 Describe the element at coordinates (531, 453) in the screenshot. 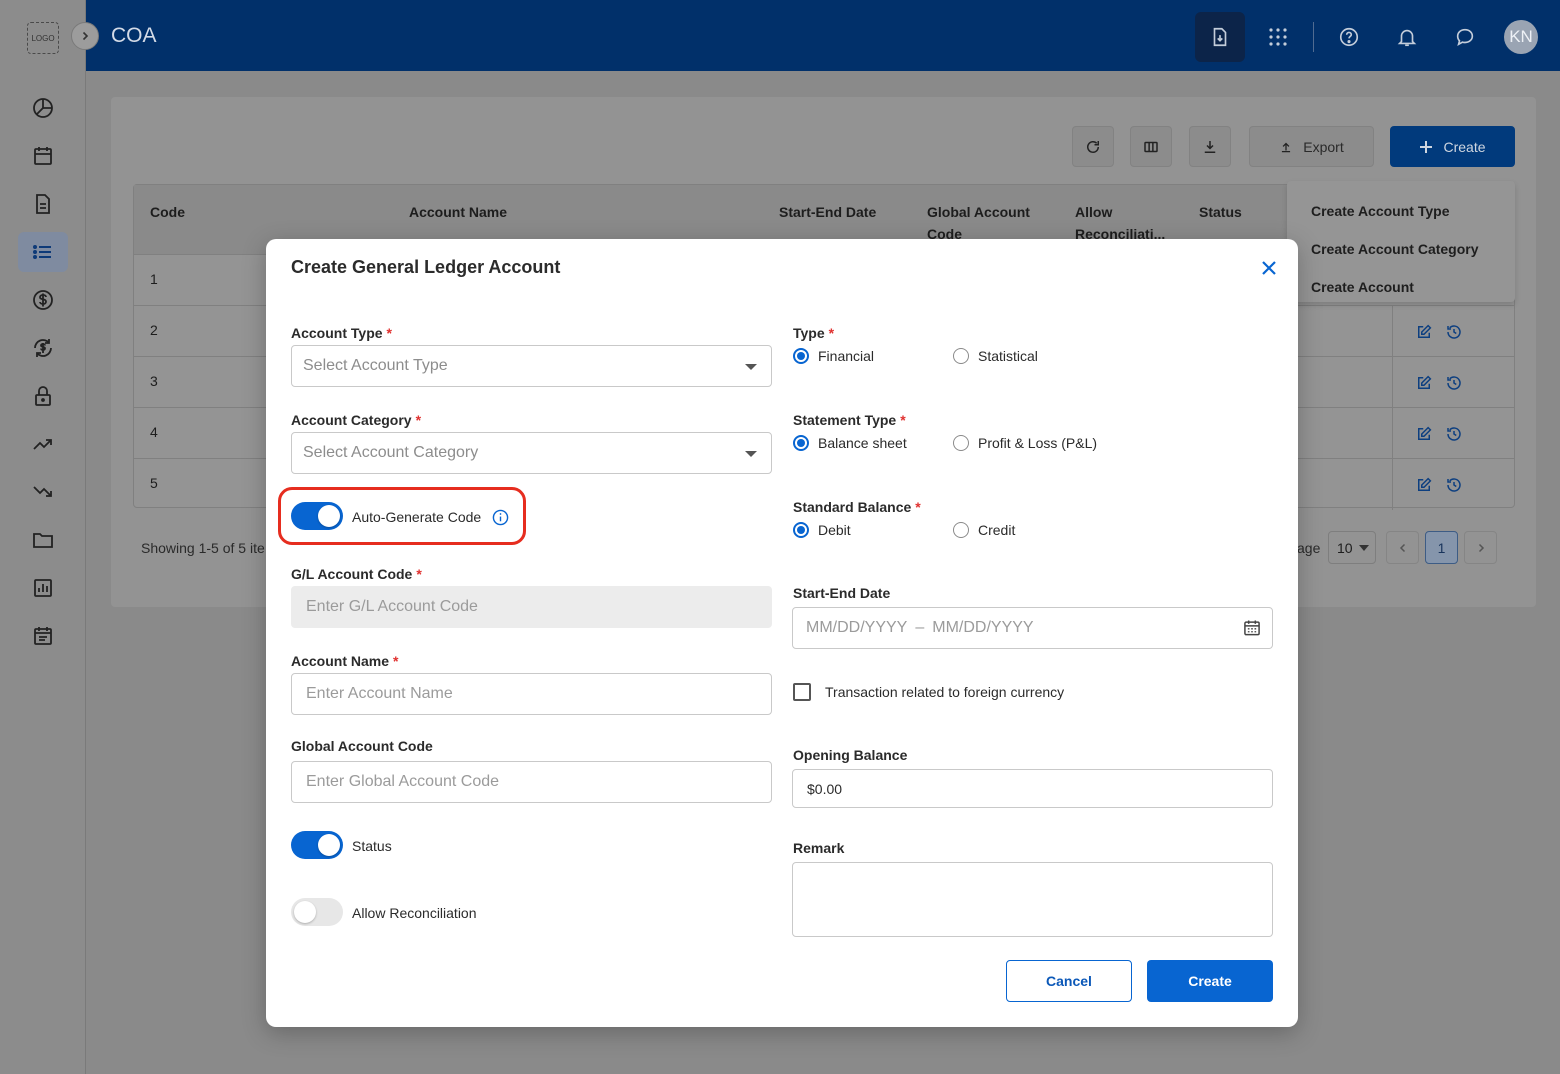

I see `account-category-select: Select Account Category` at that location.